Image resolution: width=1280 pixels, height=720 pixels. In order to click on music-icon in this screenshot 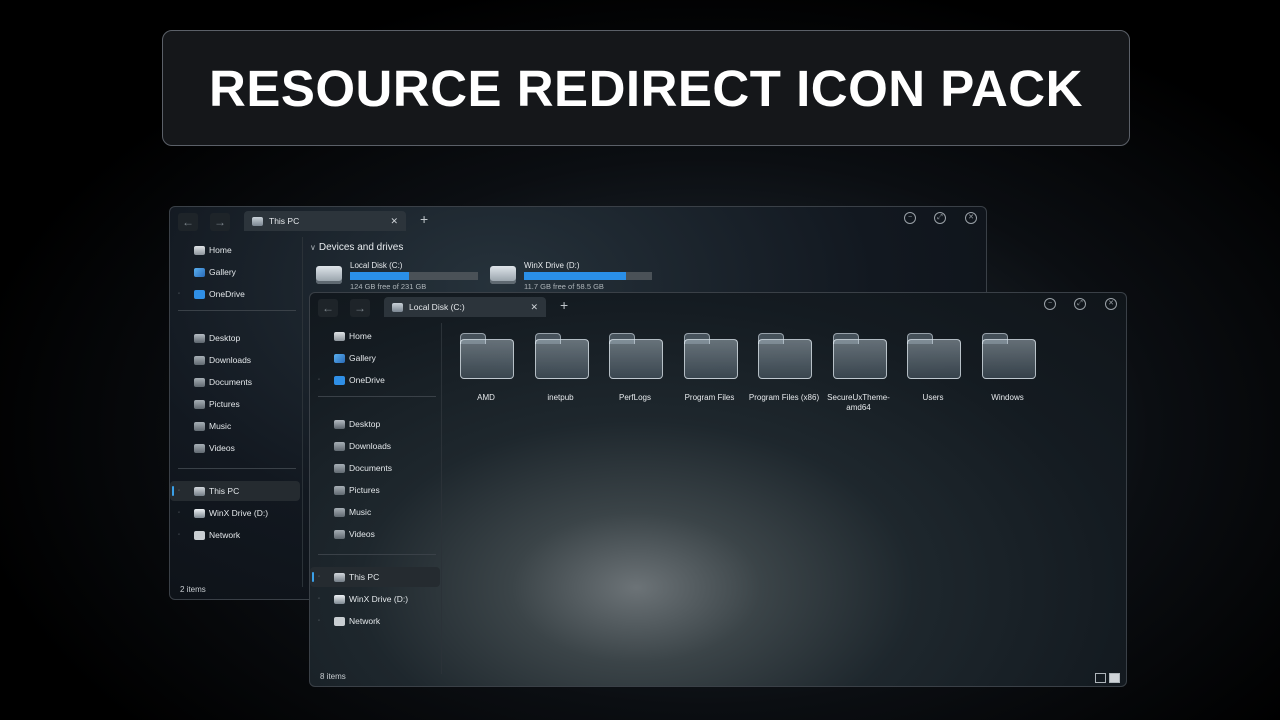, I will do `click(339, 512)`.